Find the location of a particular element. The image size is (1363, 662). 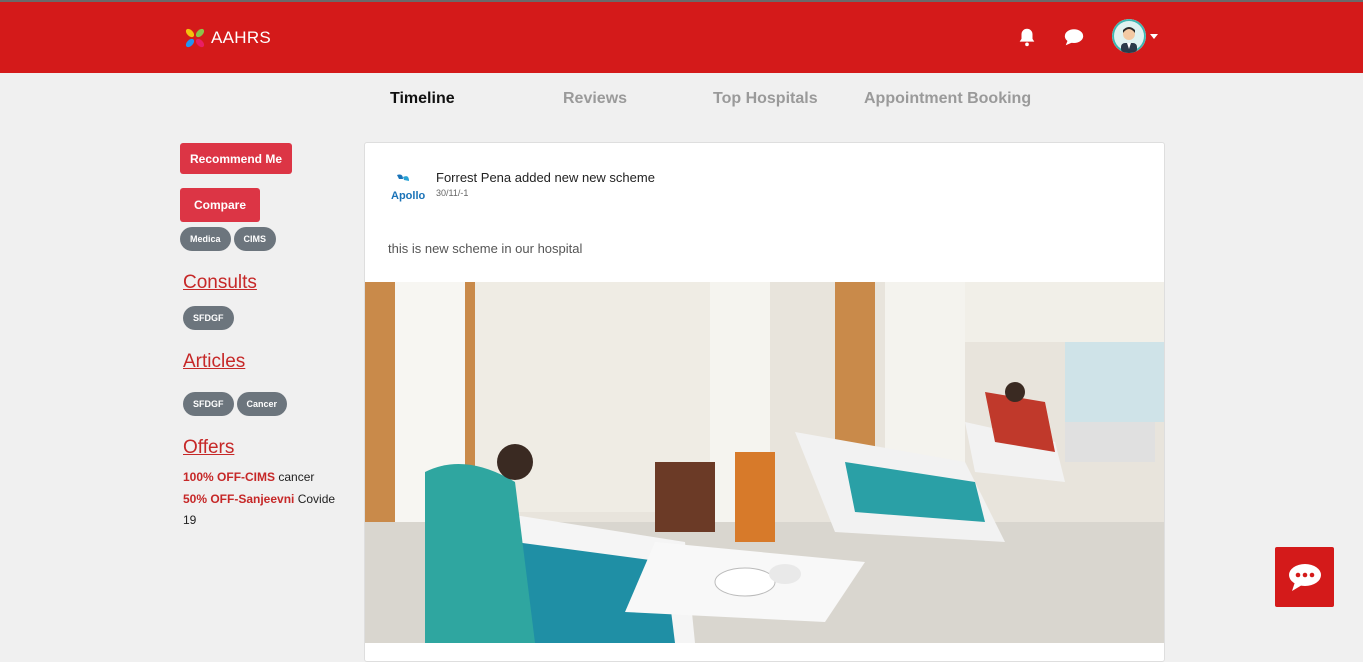

offer-item: 50% OFF-Sanjeevni Covide 19 is located at coordinates (263, 510).